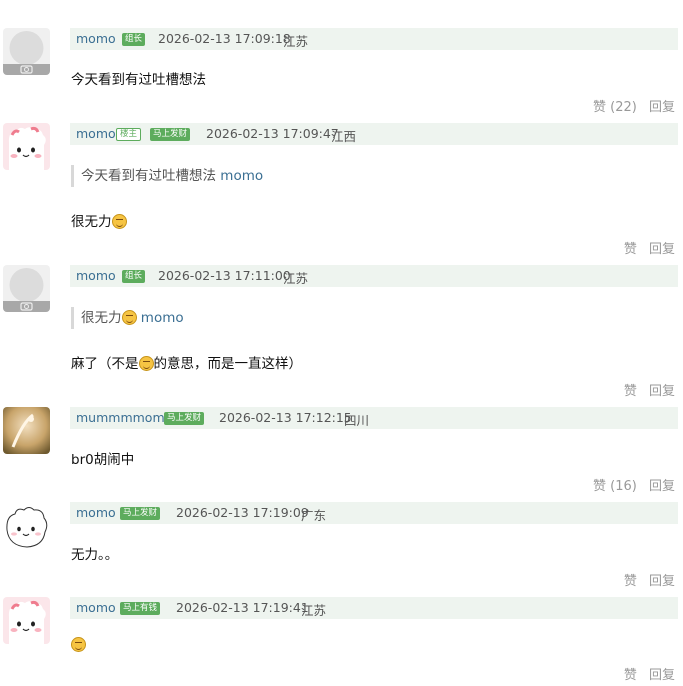 Image resolution: width=683 pixels, height=686 pixels. I want to click on quote-text: 今天看到有过吐槽想法, so click(148, 176).